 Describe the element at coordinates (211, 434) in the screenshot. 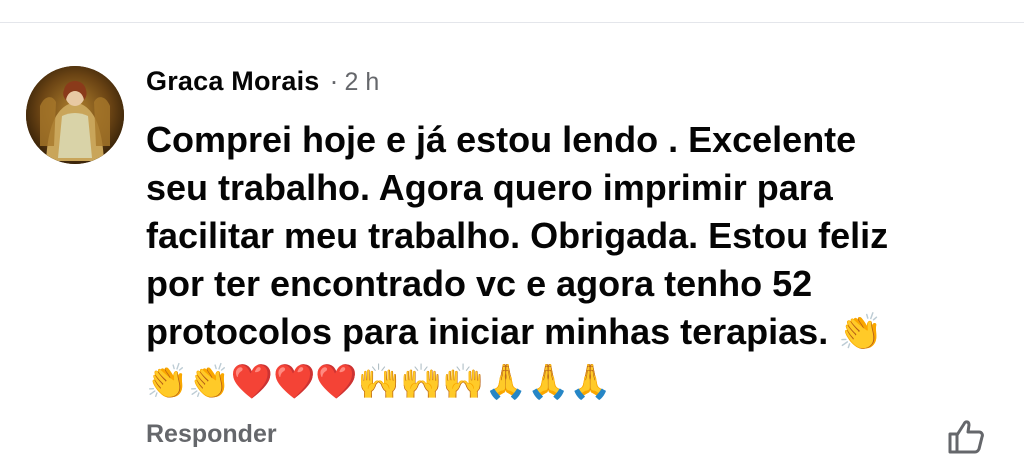

I see `reply-button: Responder` at that location.